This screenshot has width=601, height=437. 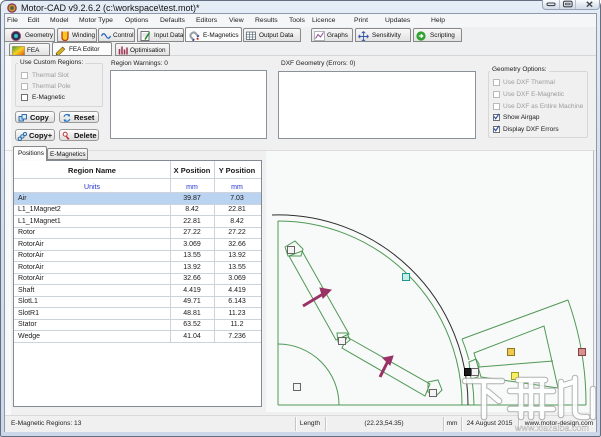 What do you see at coordinates (551, 428) in the screenshot?
I see `svg-text: www.xiazaiba.com` at bounding box center [551, 428].